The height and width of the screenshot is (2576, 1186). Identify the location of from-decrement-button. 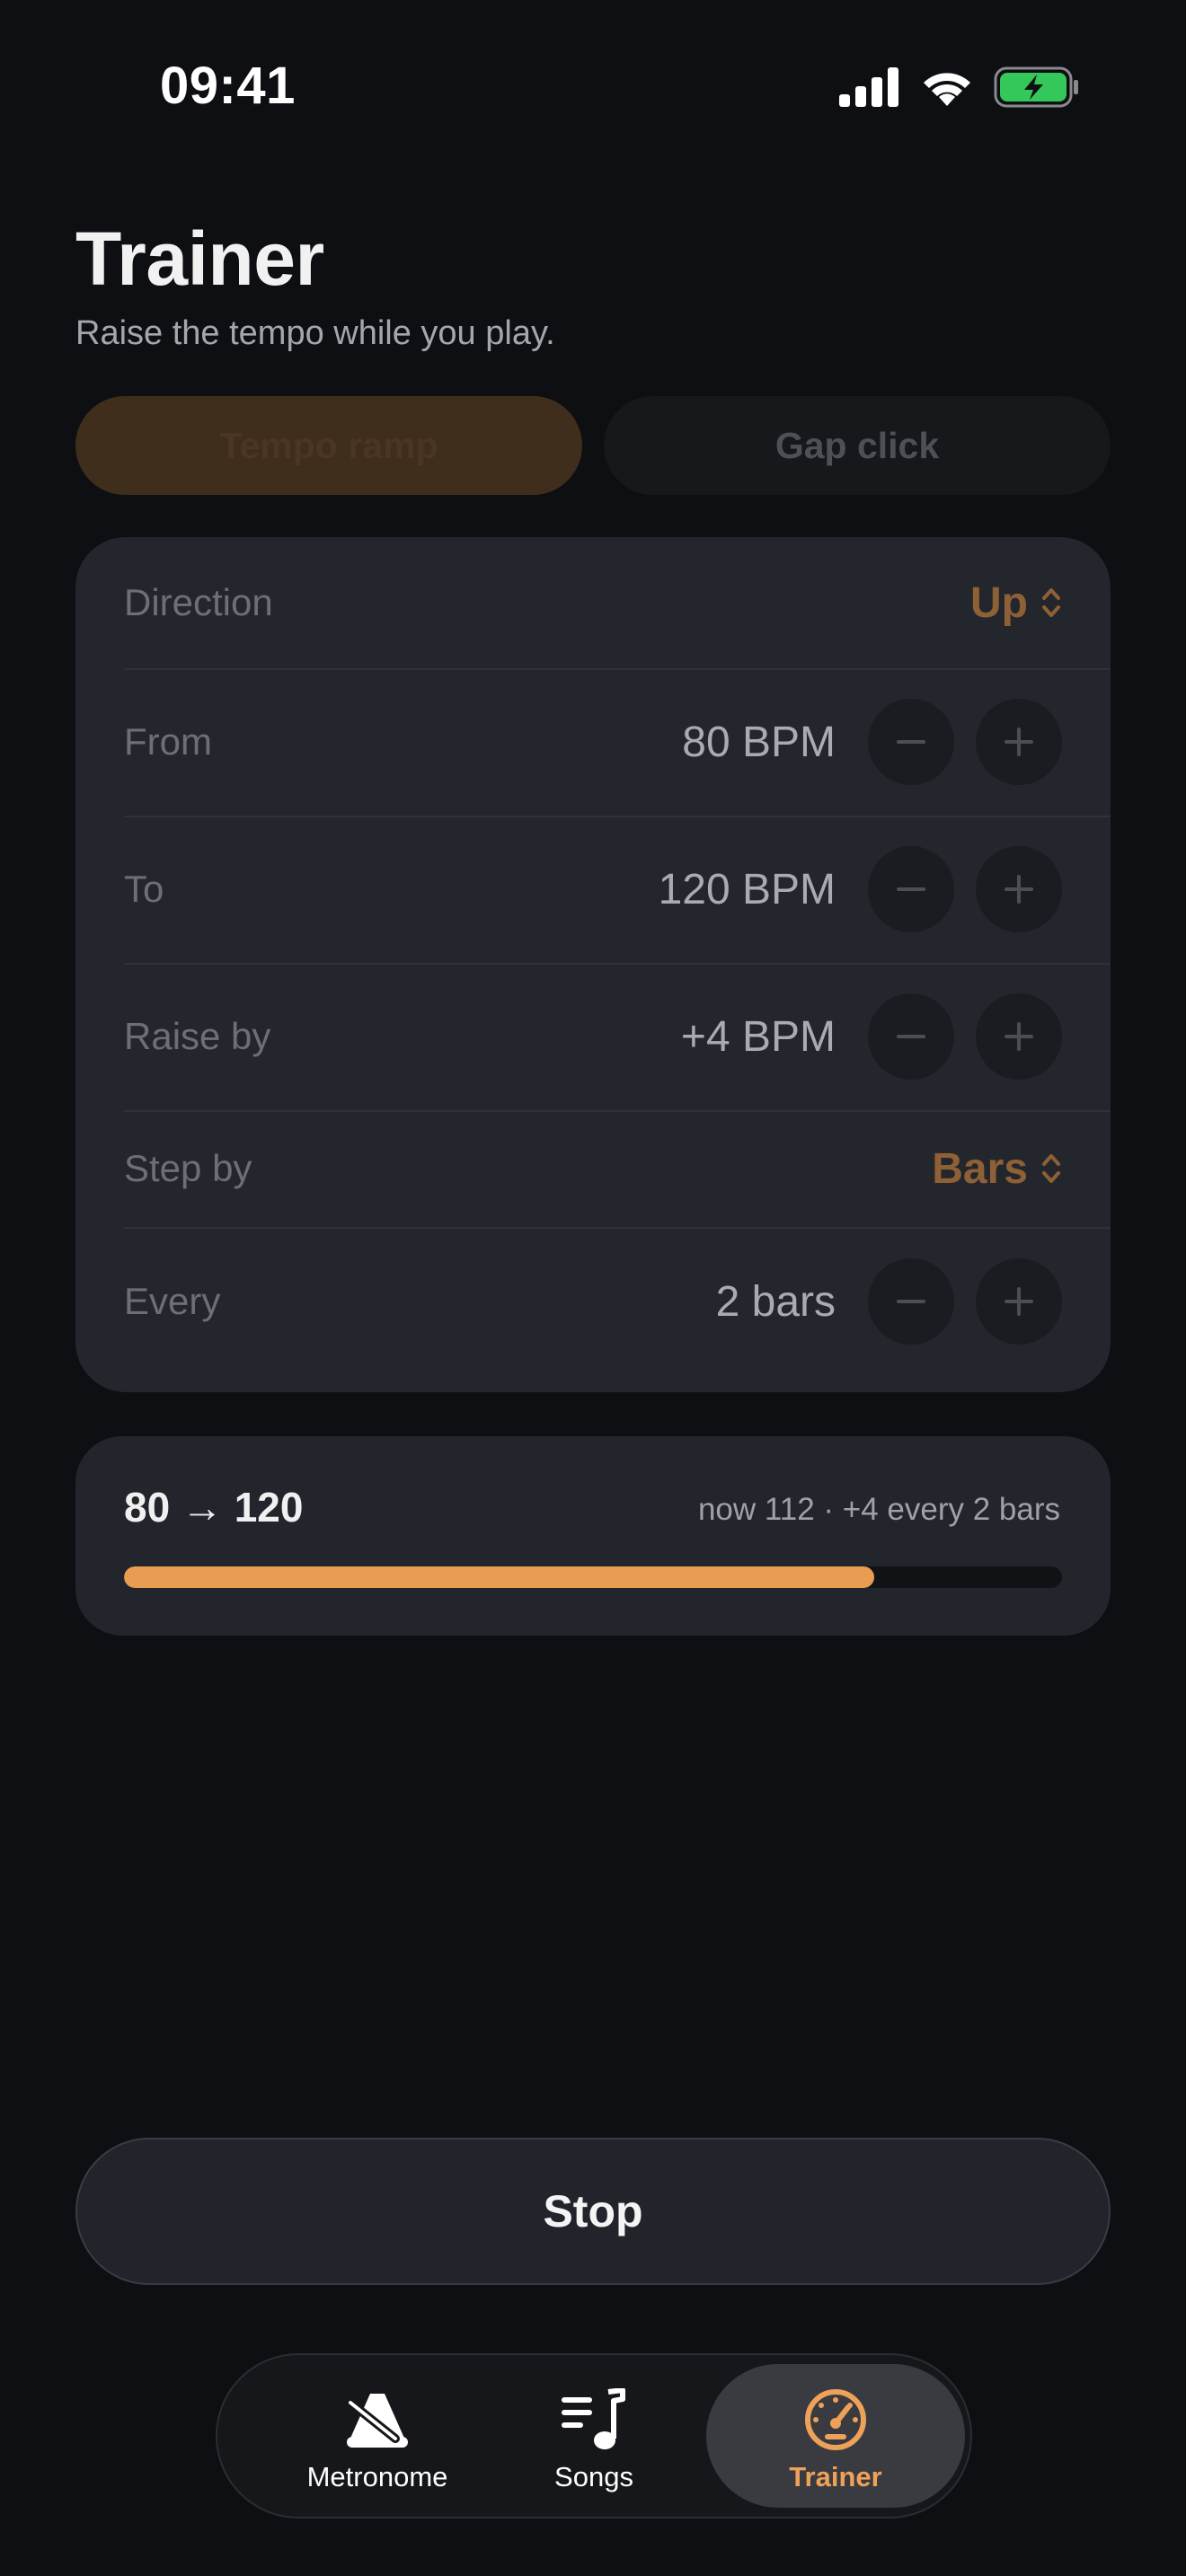
(911, 742).